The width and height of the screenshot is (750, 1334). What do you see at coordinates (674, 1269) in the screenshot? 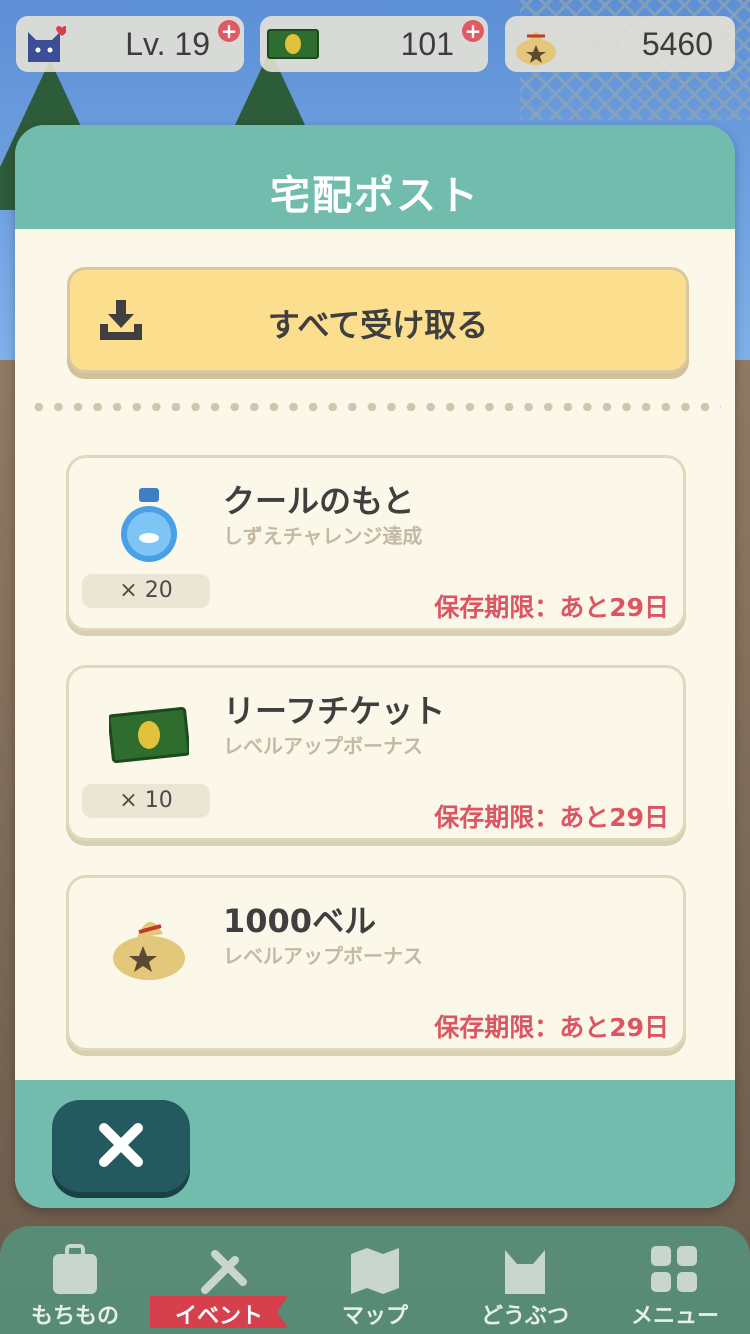
I see `menu-grid-icon` at bounding box center [674, 1269].